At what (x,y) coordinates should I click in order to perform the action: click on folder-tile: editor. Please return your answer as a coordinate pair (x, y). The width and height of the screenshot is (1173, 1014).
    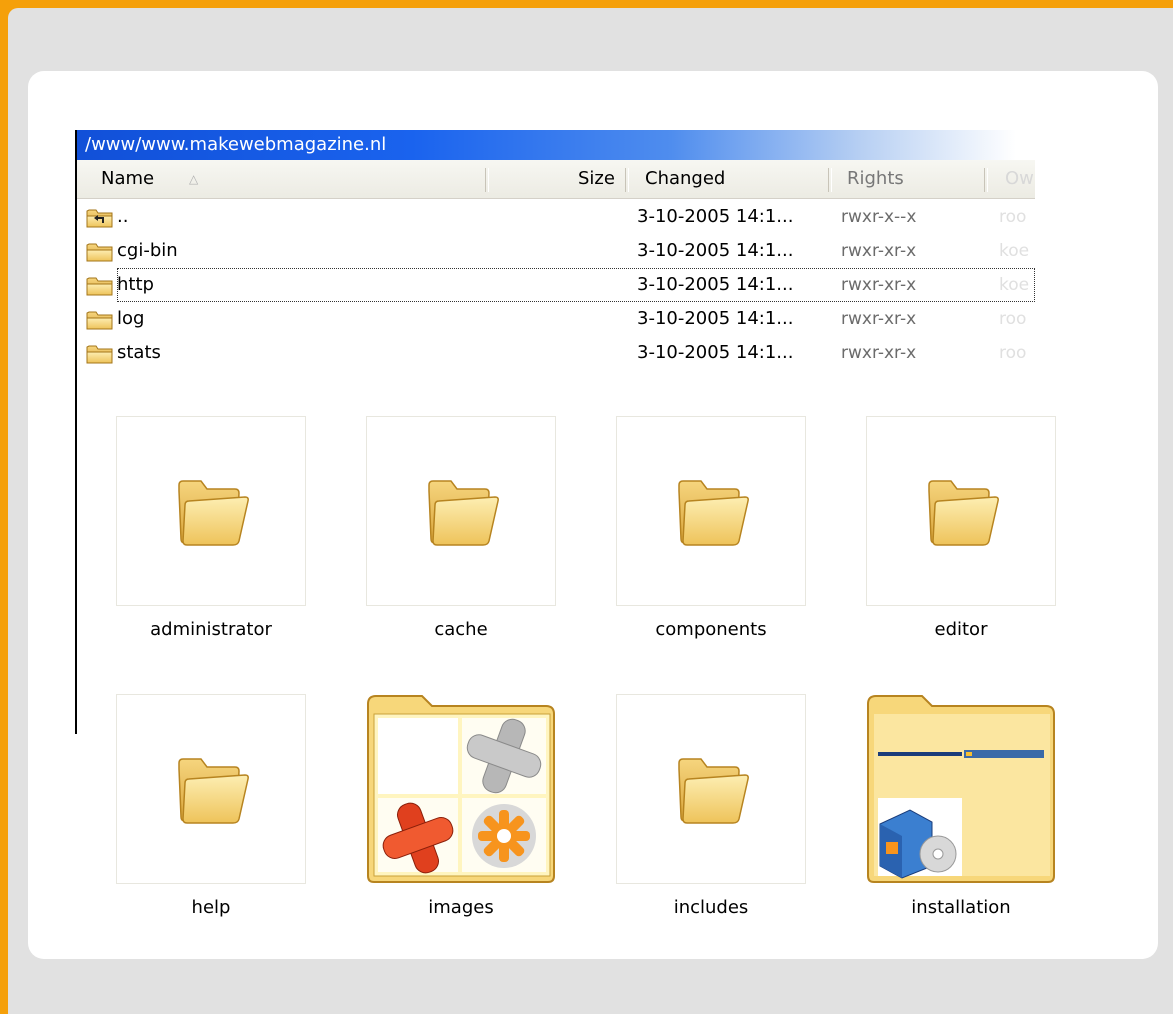
    Looking at the image, I should click on (961, 529).